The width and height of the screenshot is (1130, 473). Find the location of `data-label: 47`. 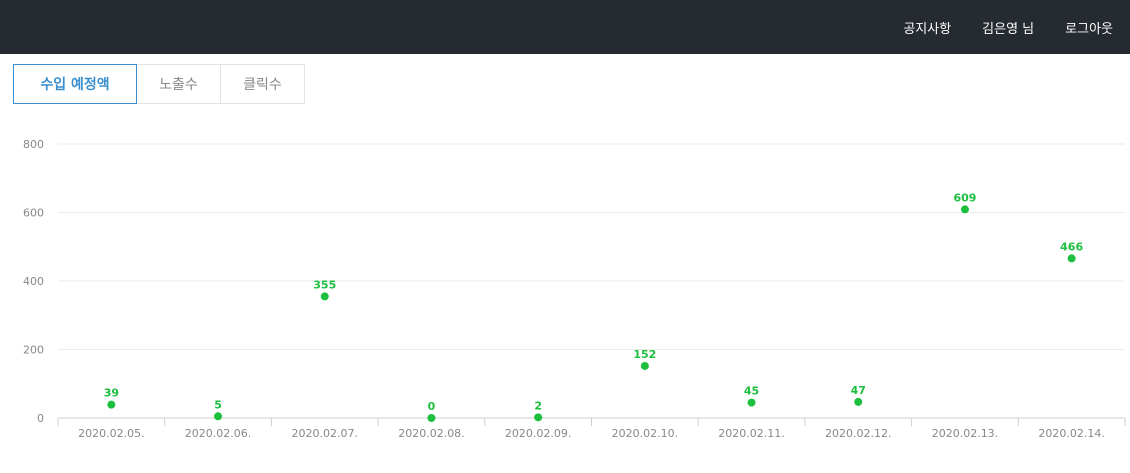

data-label: 47 is located at coordinates (858, 390).